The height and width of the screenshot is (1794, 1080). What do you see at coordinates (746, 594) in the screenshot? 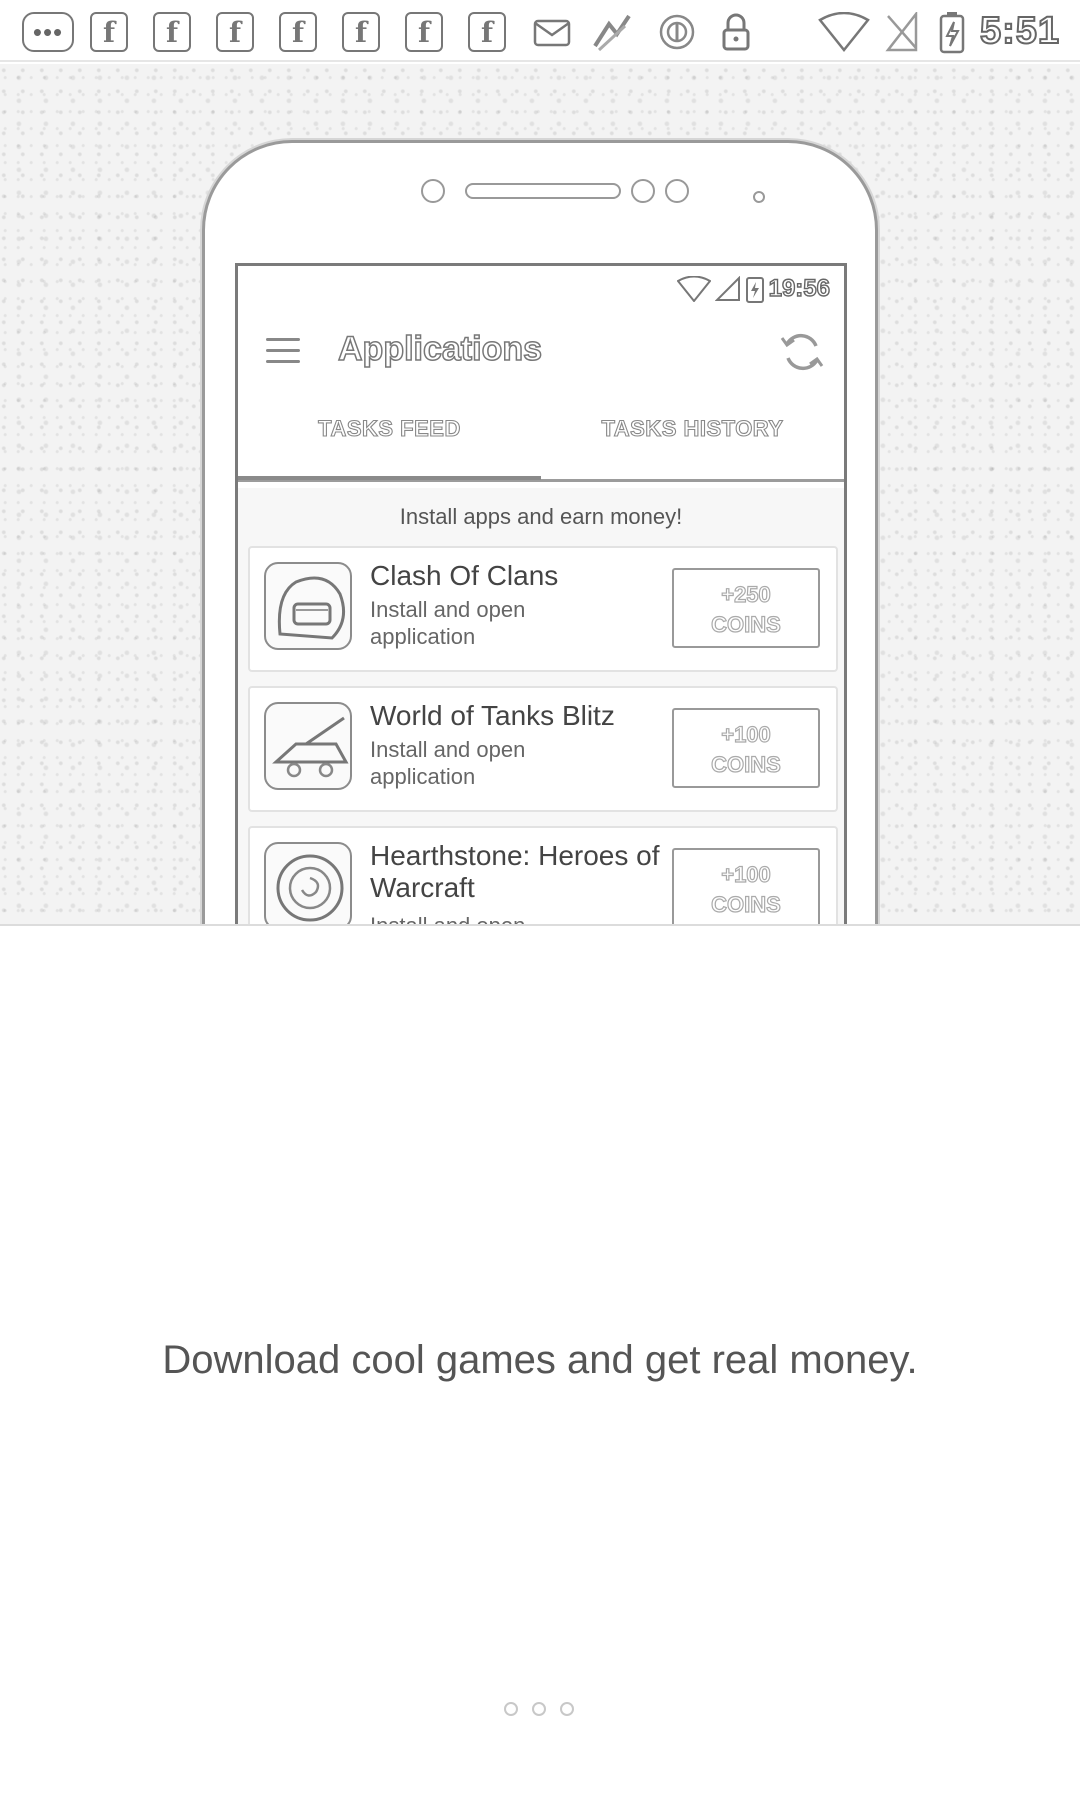
I see `reward-amount: +250` at bounding box center [746, 594].